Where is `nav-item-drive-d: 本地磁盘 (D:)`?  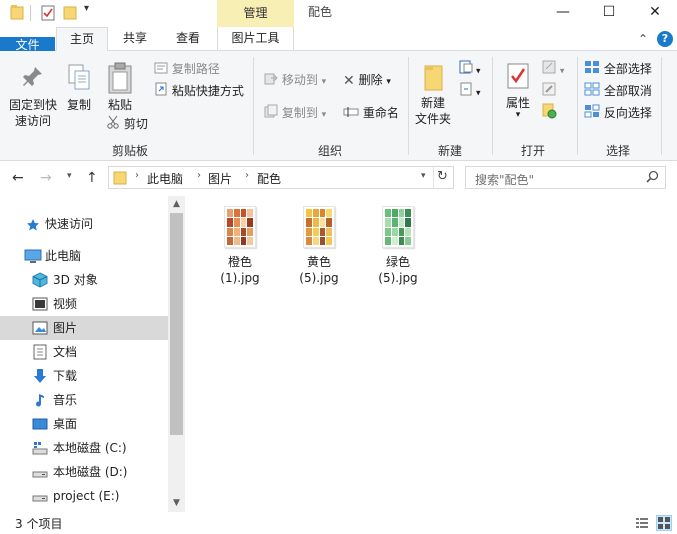 nav-item-drive-d: 本地磁盘 (D:) is located at coordinates (84, 472).